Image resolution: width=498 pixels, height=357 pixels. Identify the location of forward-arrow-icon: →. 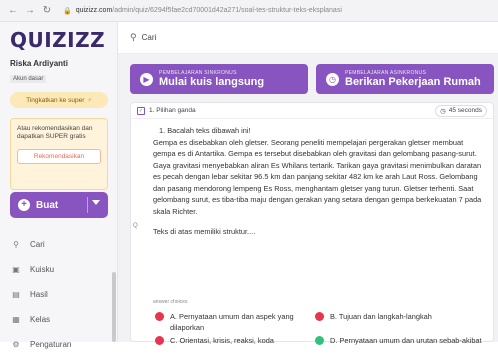
(30, 11).